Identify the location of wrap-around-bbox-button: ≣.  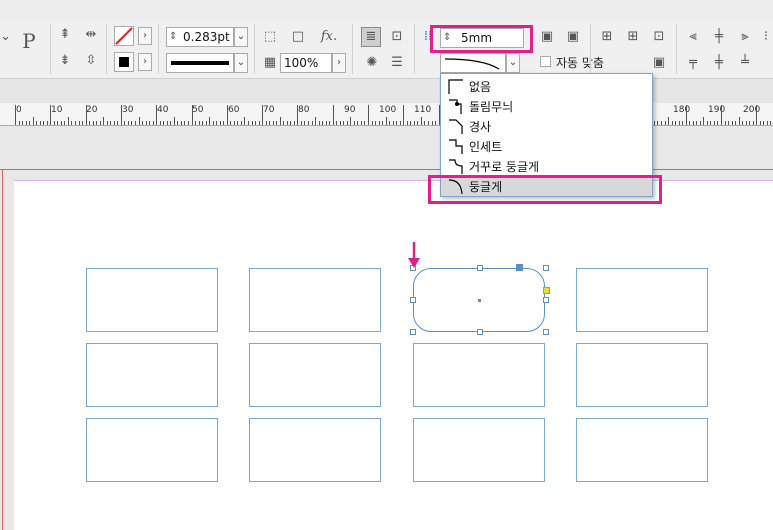
(371, 37).